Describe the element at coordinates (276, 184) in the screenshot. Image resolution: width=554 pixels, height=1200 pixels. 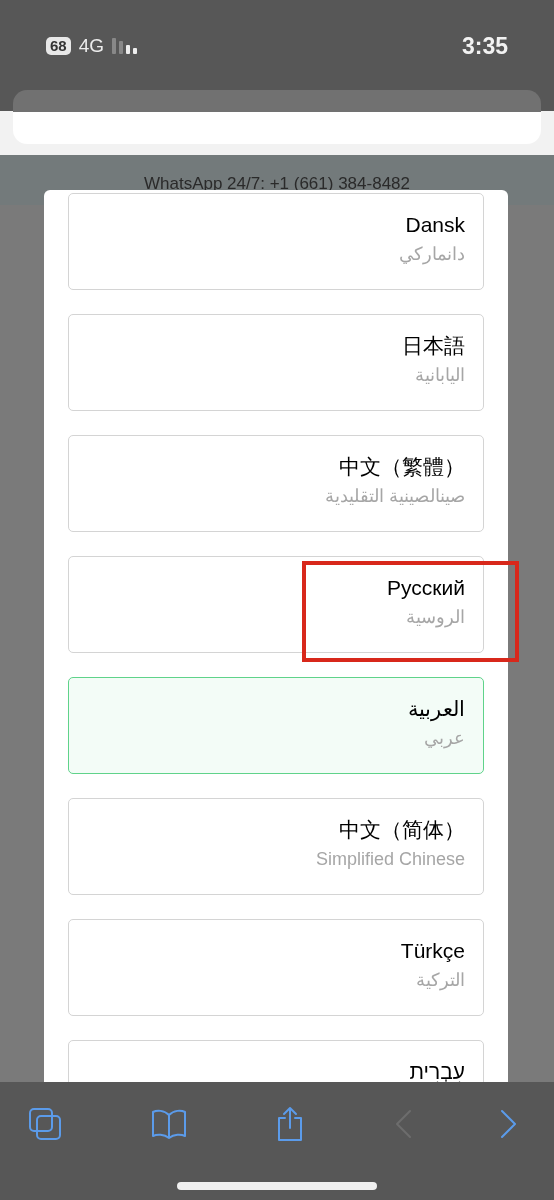
I see `whatsapp-text: WhatsApp 24/7: +1 (661) 384-8482` at that location.